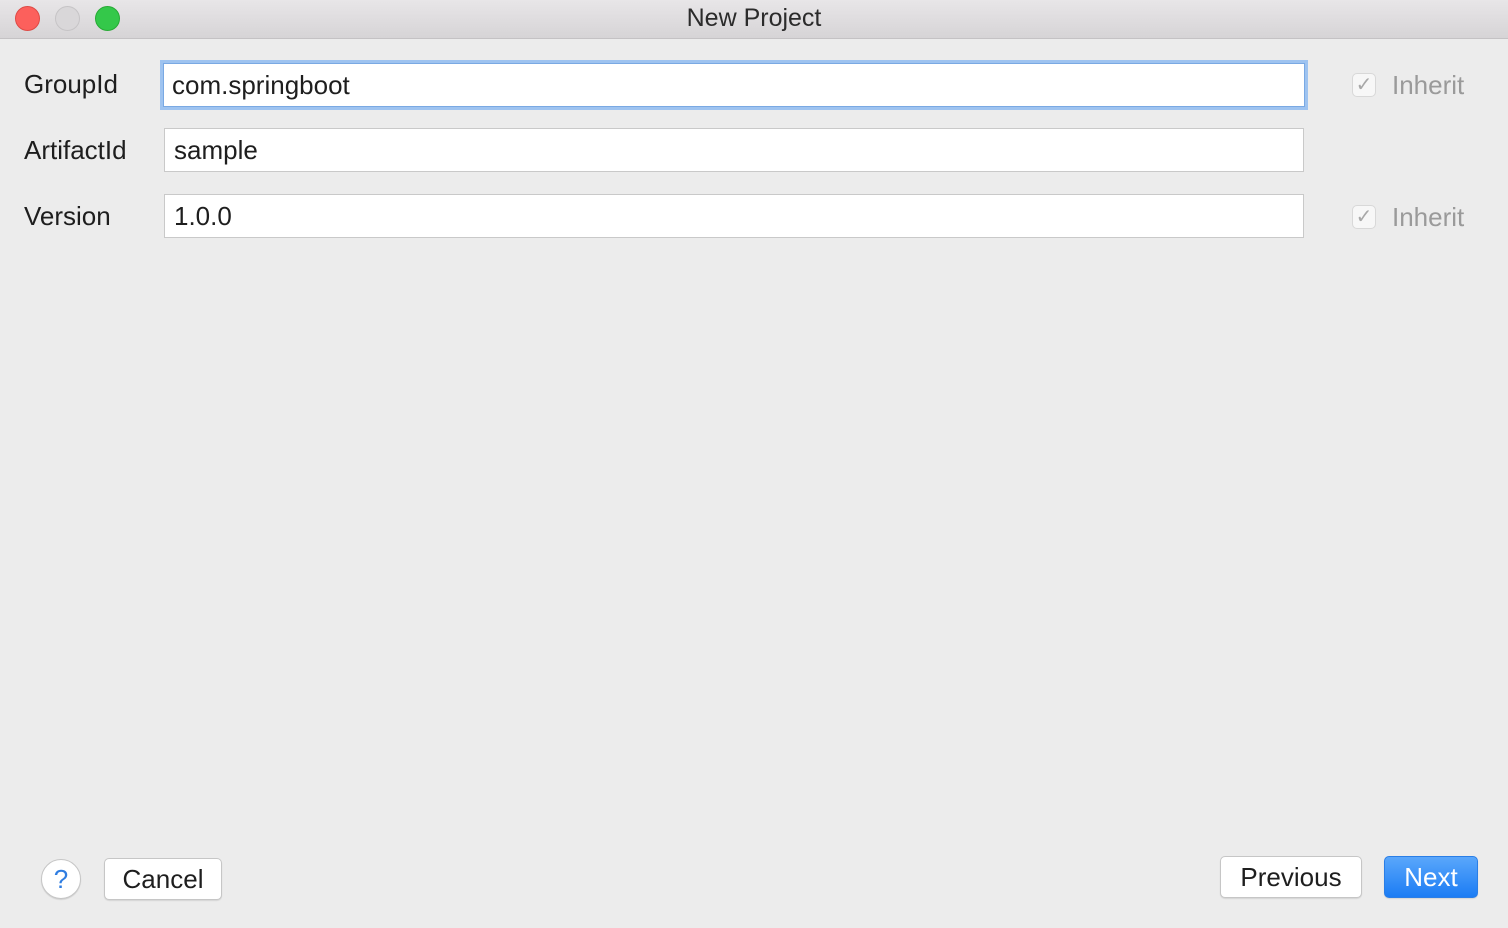 The height and width of the screenshot is (928, 1508). Describe the element at coordinates (1431, 877) in the screenshot. I see `next-button: Next` at that location.